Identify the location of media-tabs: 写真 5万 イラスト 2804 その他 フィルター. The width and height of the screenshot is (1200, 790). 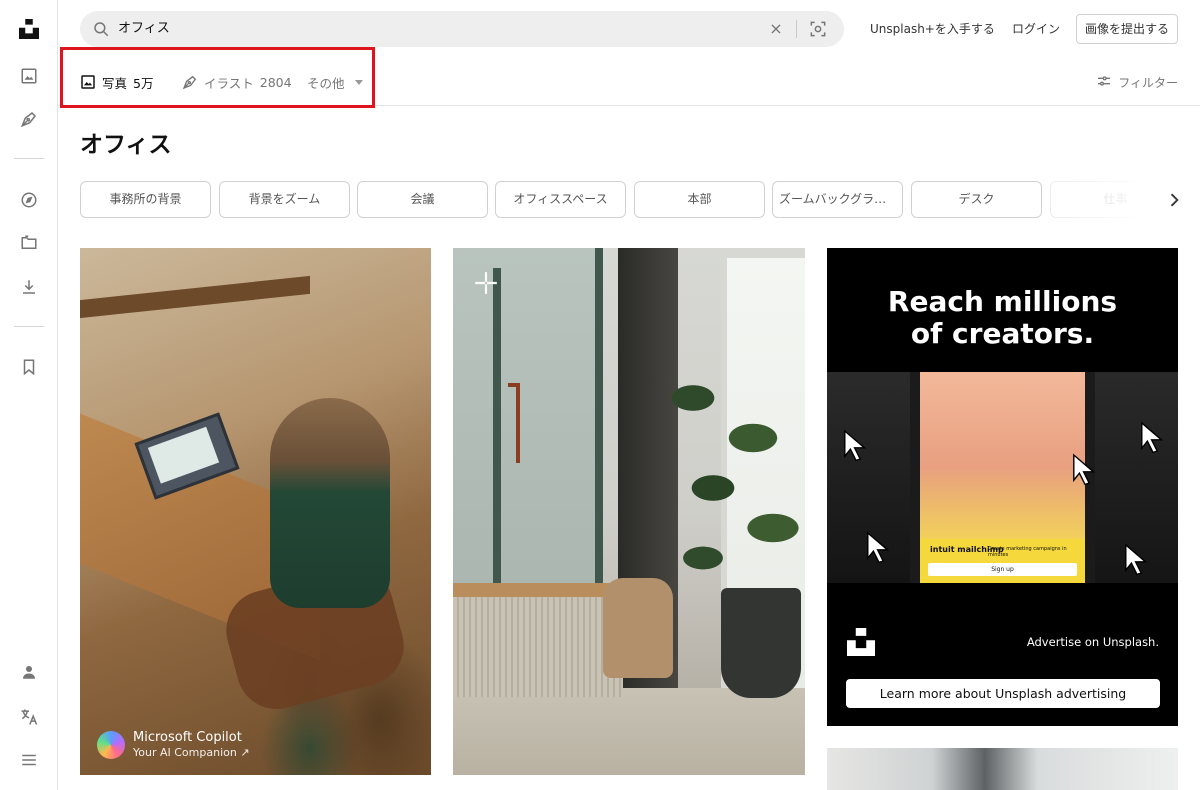
(629, 82).